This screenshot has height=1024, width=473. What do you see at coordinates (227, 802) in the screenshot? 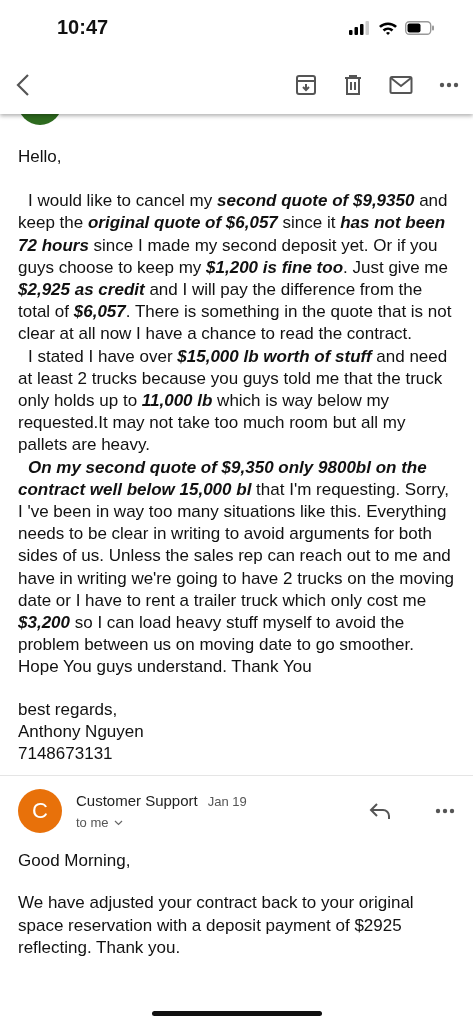
I see `message-date: Jan 19` at bounding box center [227, 802].